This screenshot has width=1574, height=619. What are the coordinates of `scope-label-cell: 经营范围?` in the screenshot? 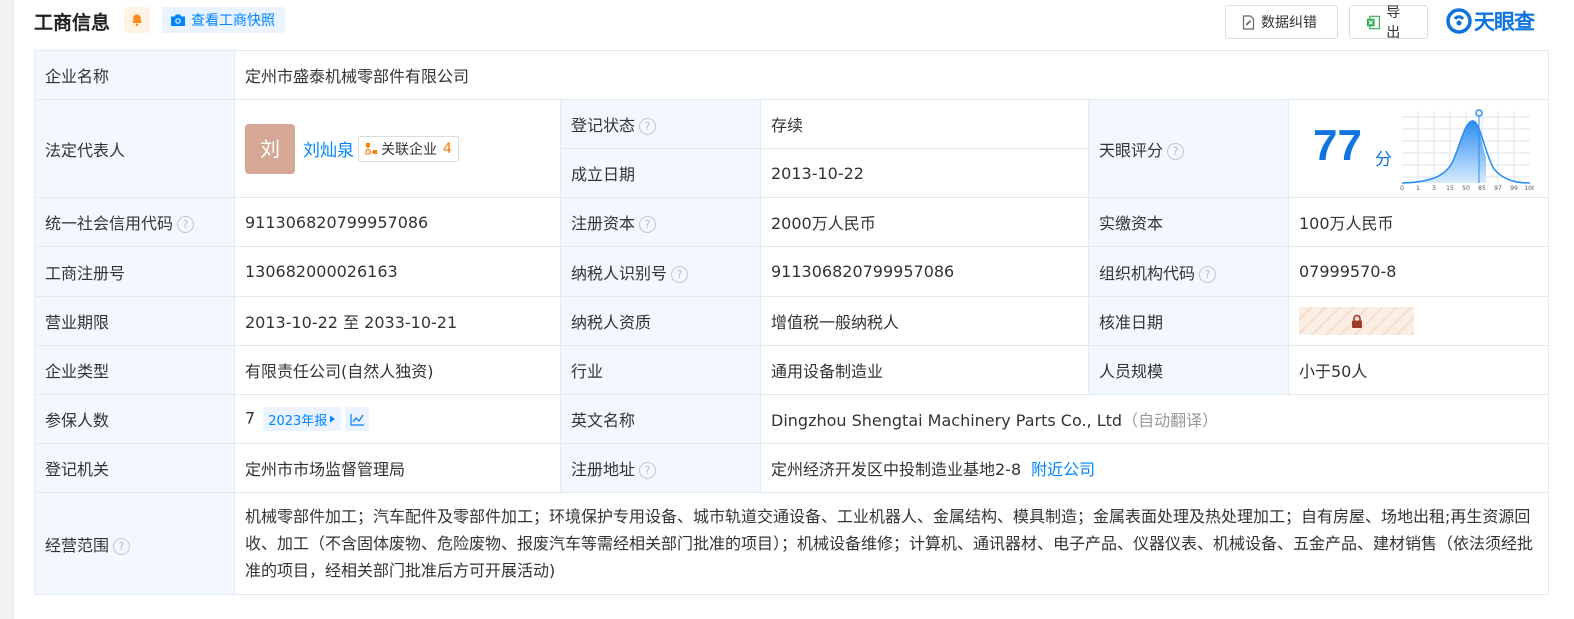 It's located at (134, 543).